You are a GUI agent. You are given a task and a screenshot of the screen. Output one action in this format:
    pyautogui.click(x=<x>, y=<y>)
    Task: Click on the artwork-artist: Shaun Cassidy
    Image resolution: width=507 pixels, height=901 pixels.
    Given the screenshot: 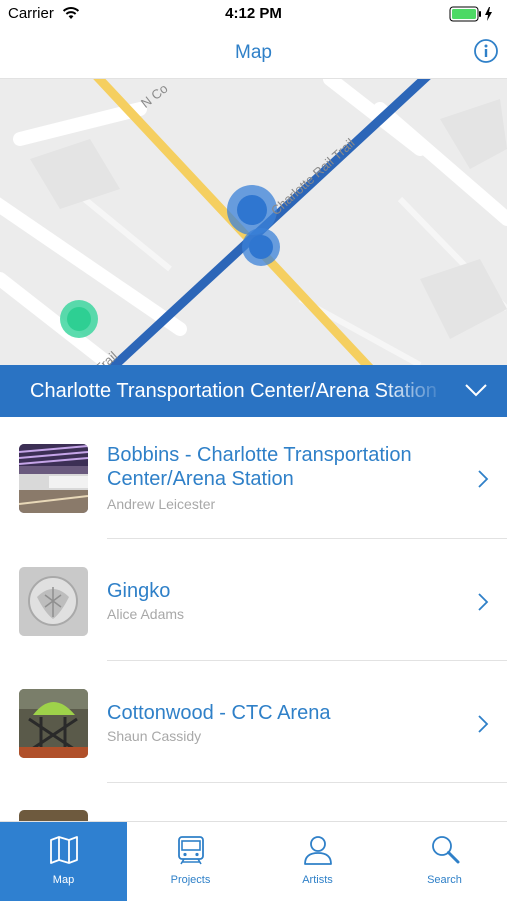 What is the action you would take?
    pyautogui.click(x=154, y=736)
    